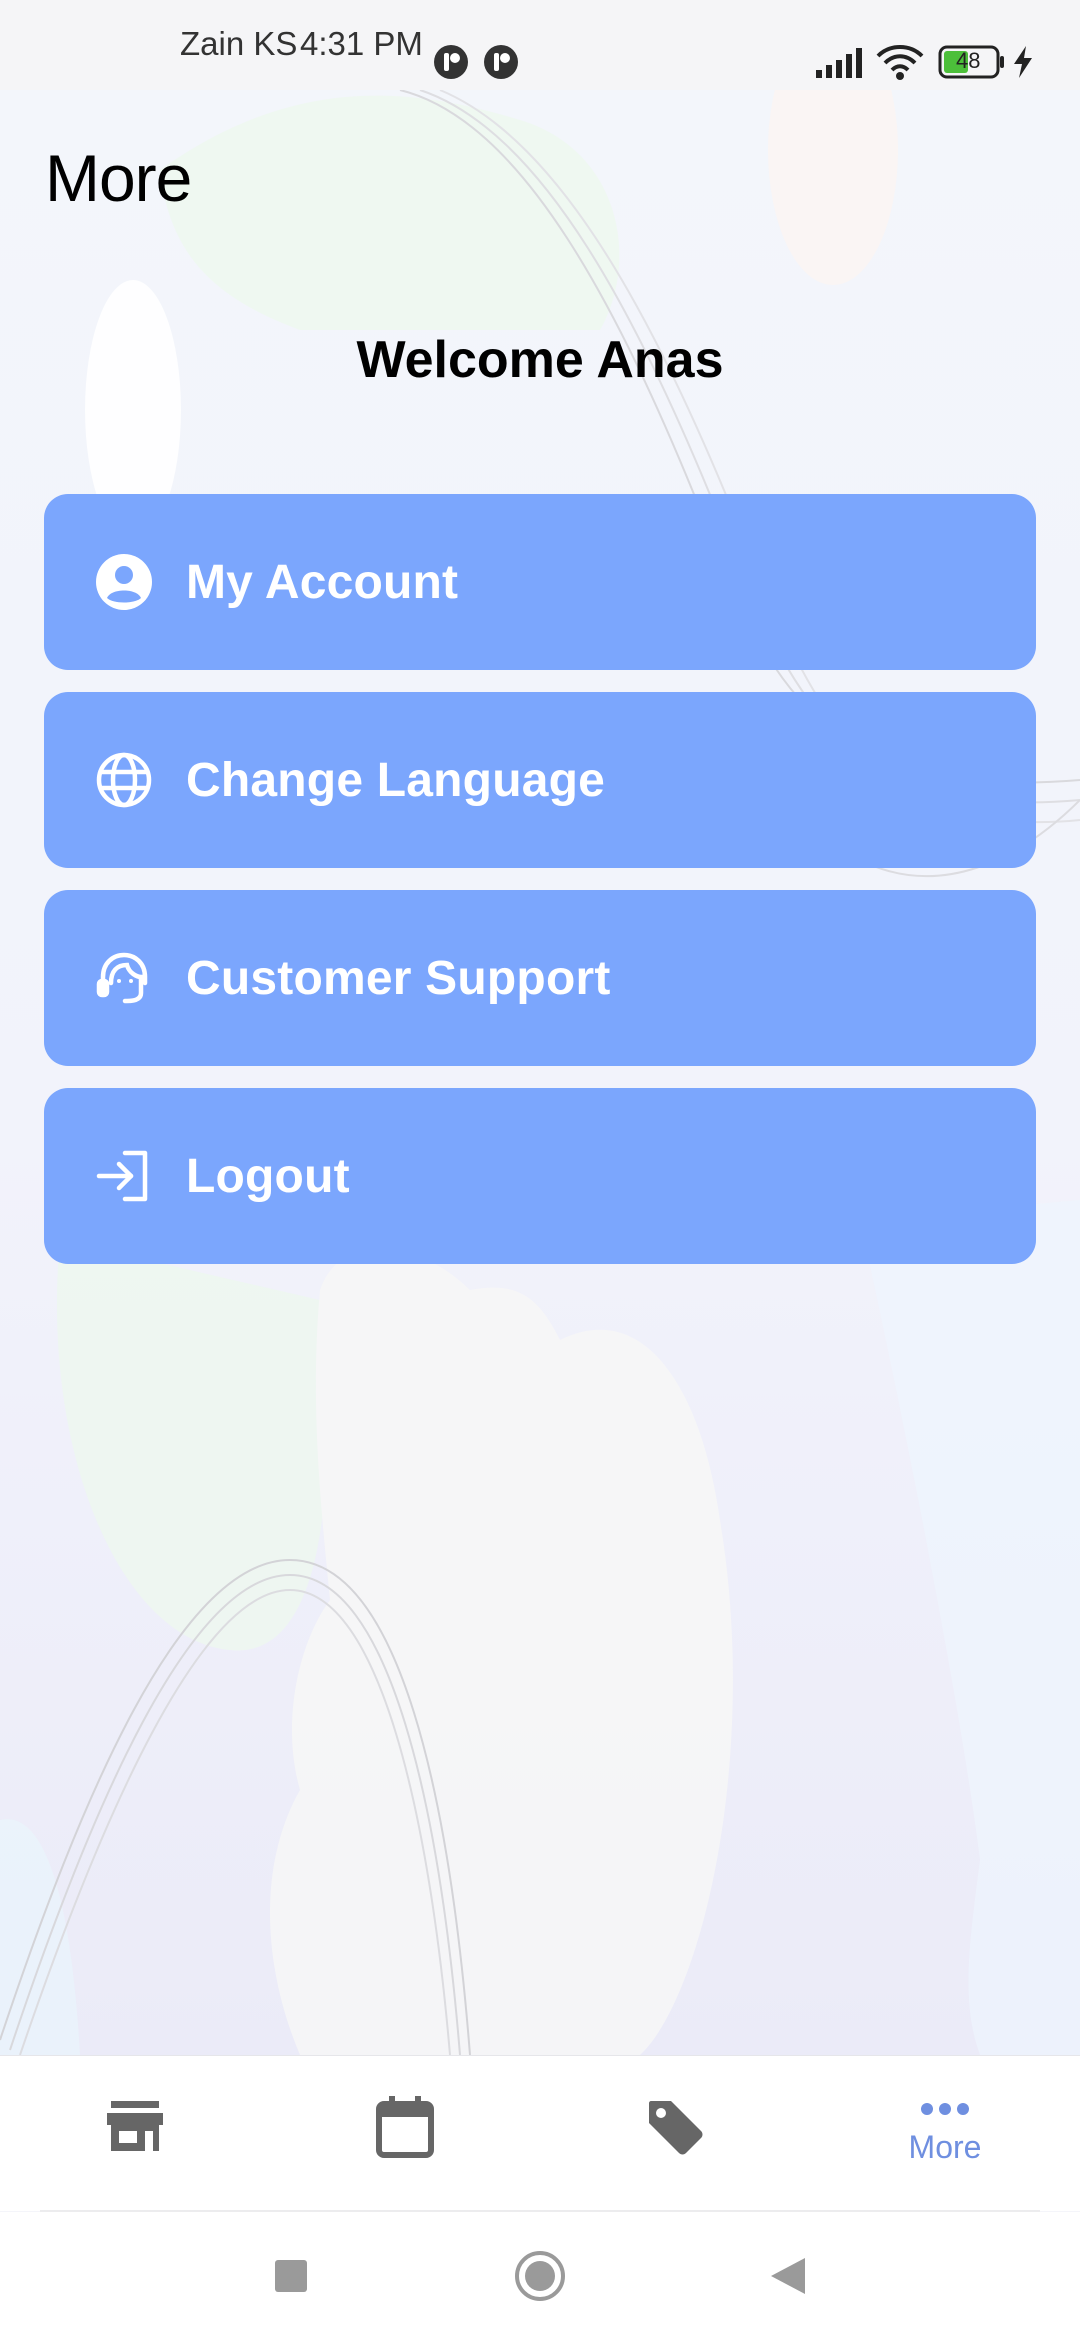 The image size is (1080, 2340). I want to click on bottom-navigation: More, so click(540, 2133).